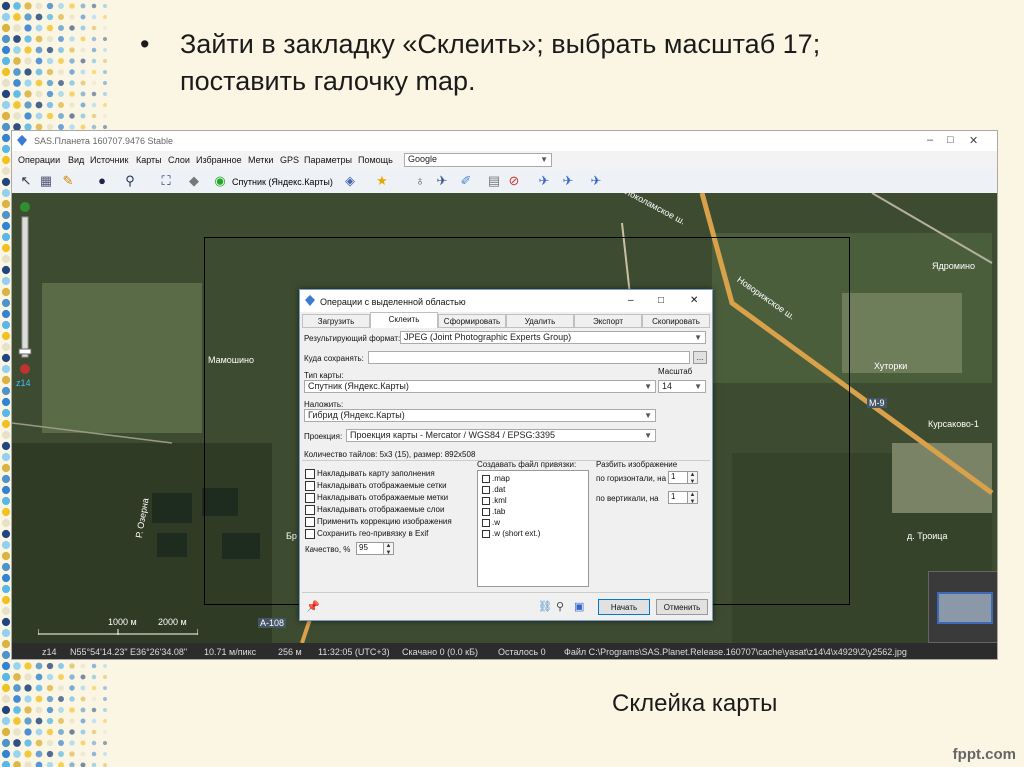 This screenshot has height=767, width=1024. I want to click on result-format-value: JPEG (Joint Photographic Experts Group), so click(488, 337).